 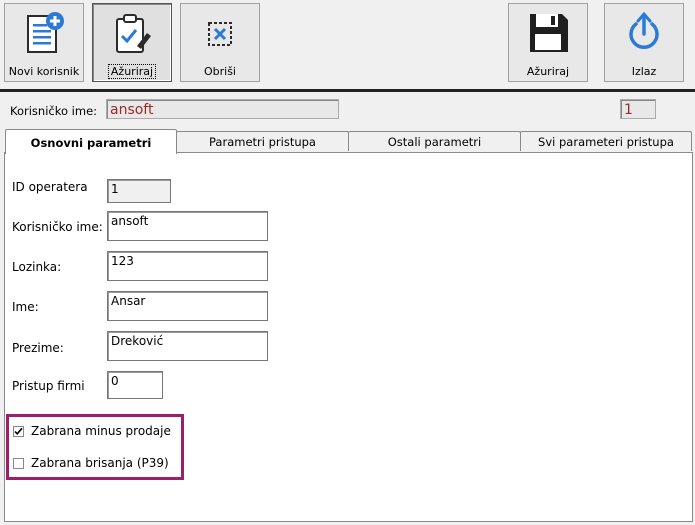 What do you see at coordinates (54, 111) in the screenshot?
I see `header-username-label: Korisničko ime:` at bounding box center [54, 111].